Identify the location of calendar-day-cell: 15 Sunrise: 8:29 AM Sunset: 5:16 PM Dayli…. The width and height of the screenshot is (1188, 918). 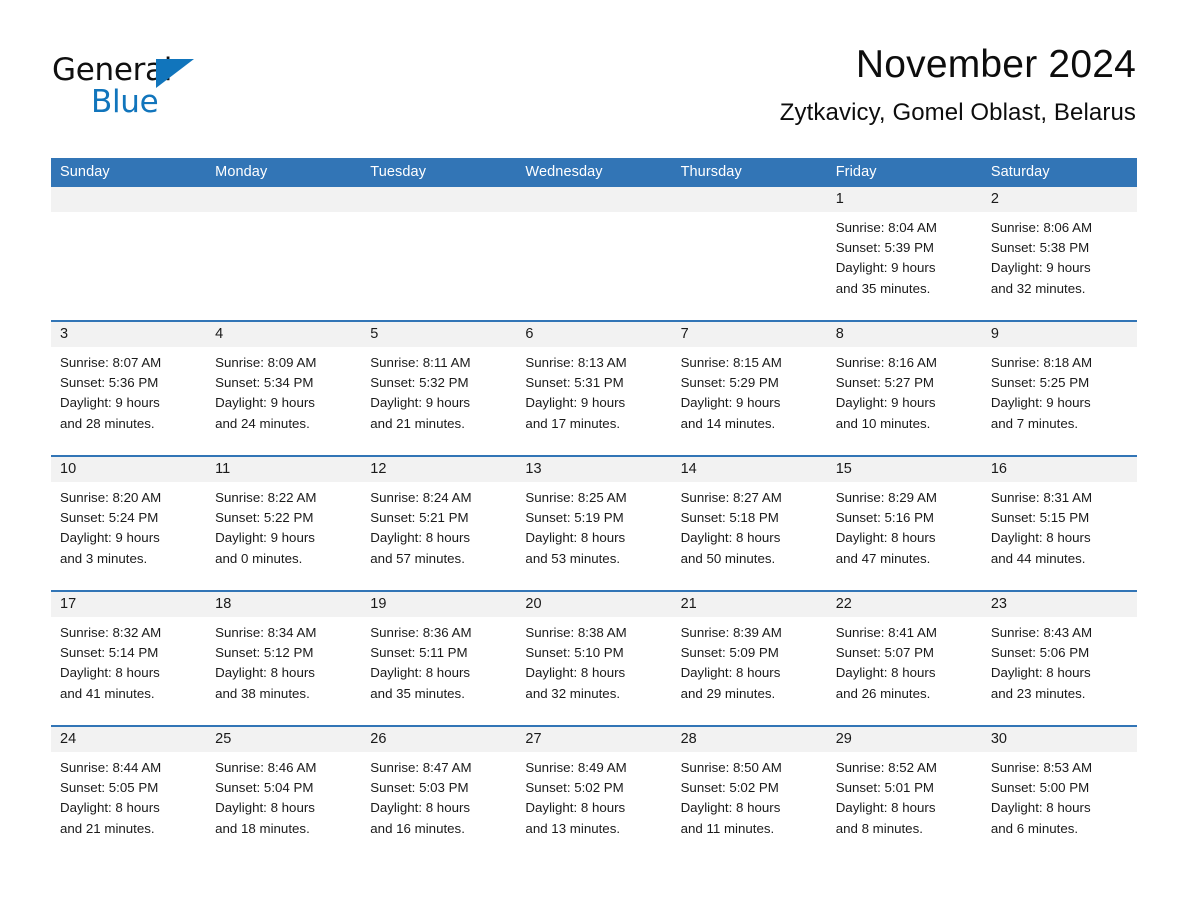
(904, 523).